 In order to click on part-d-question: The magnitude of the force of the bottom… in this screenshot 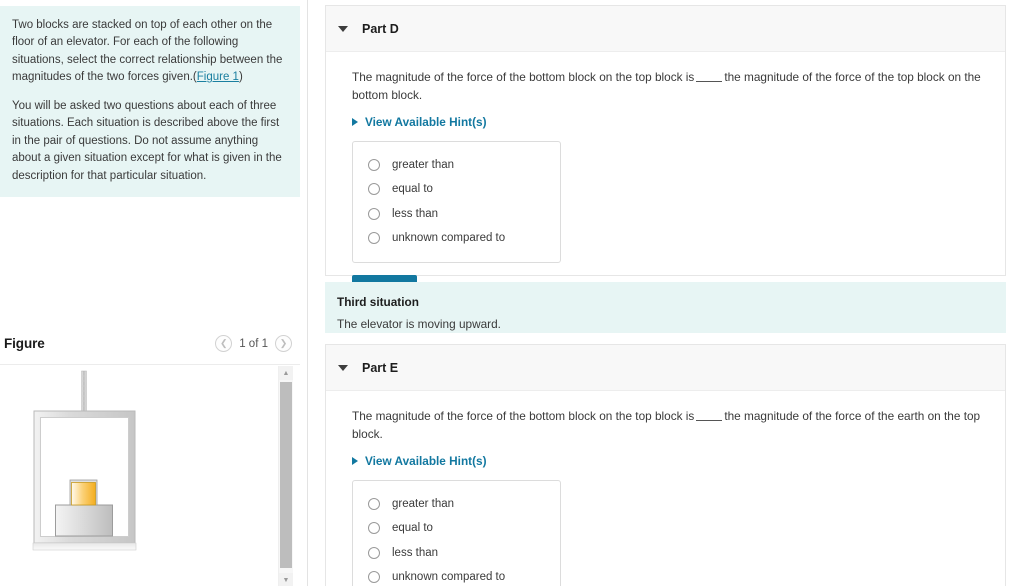, I will do `click(668, 86)`.